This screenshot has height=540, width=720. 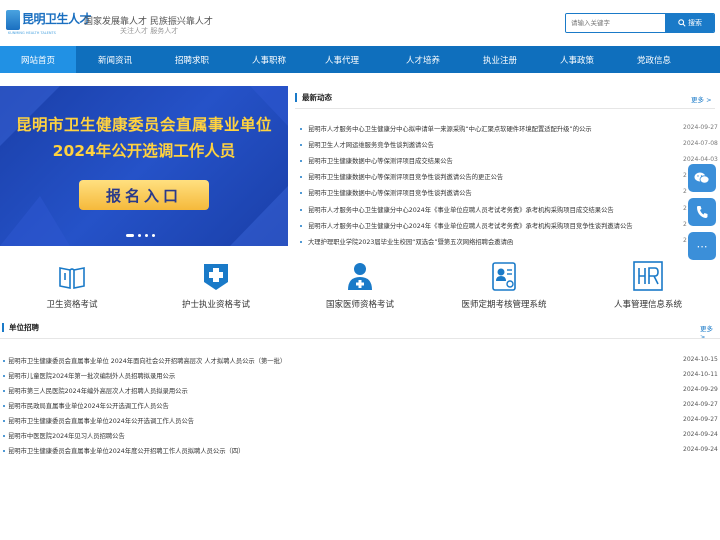 I want to click on service-hr-system: 人事管理信息系统, so click(x=648, y=287).